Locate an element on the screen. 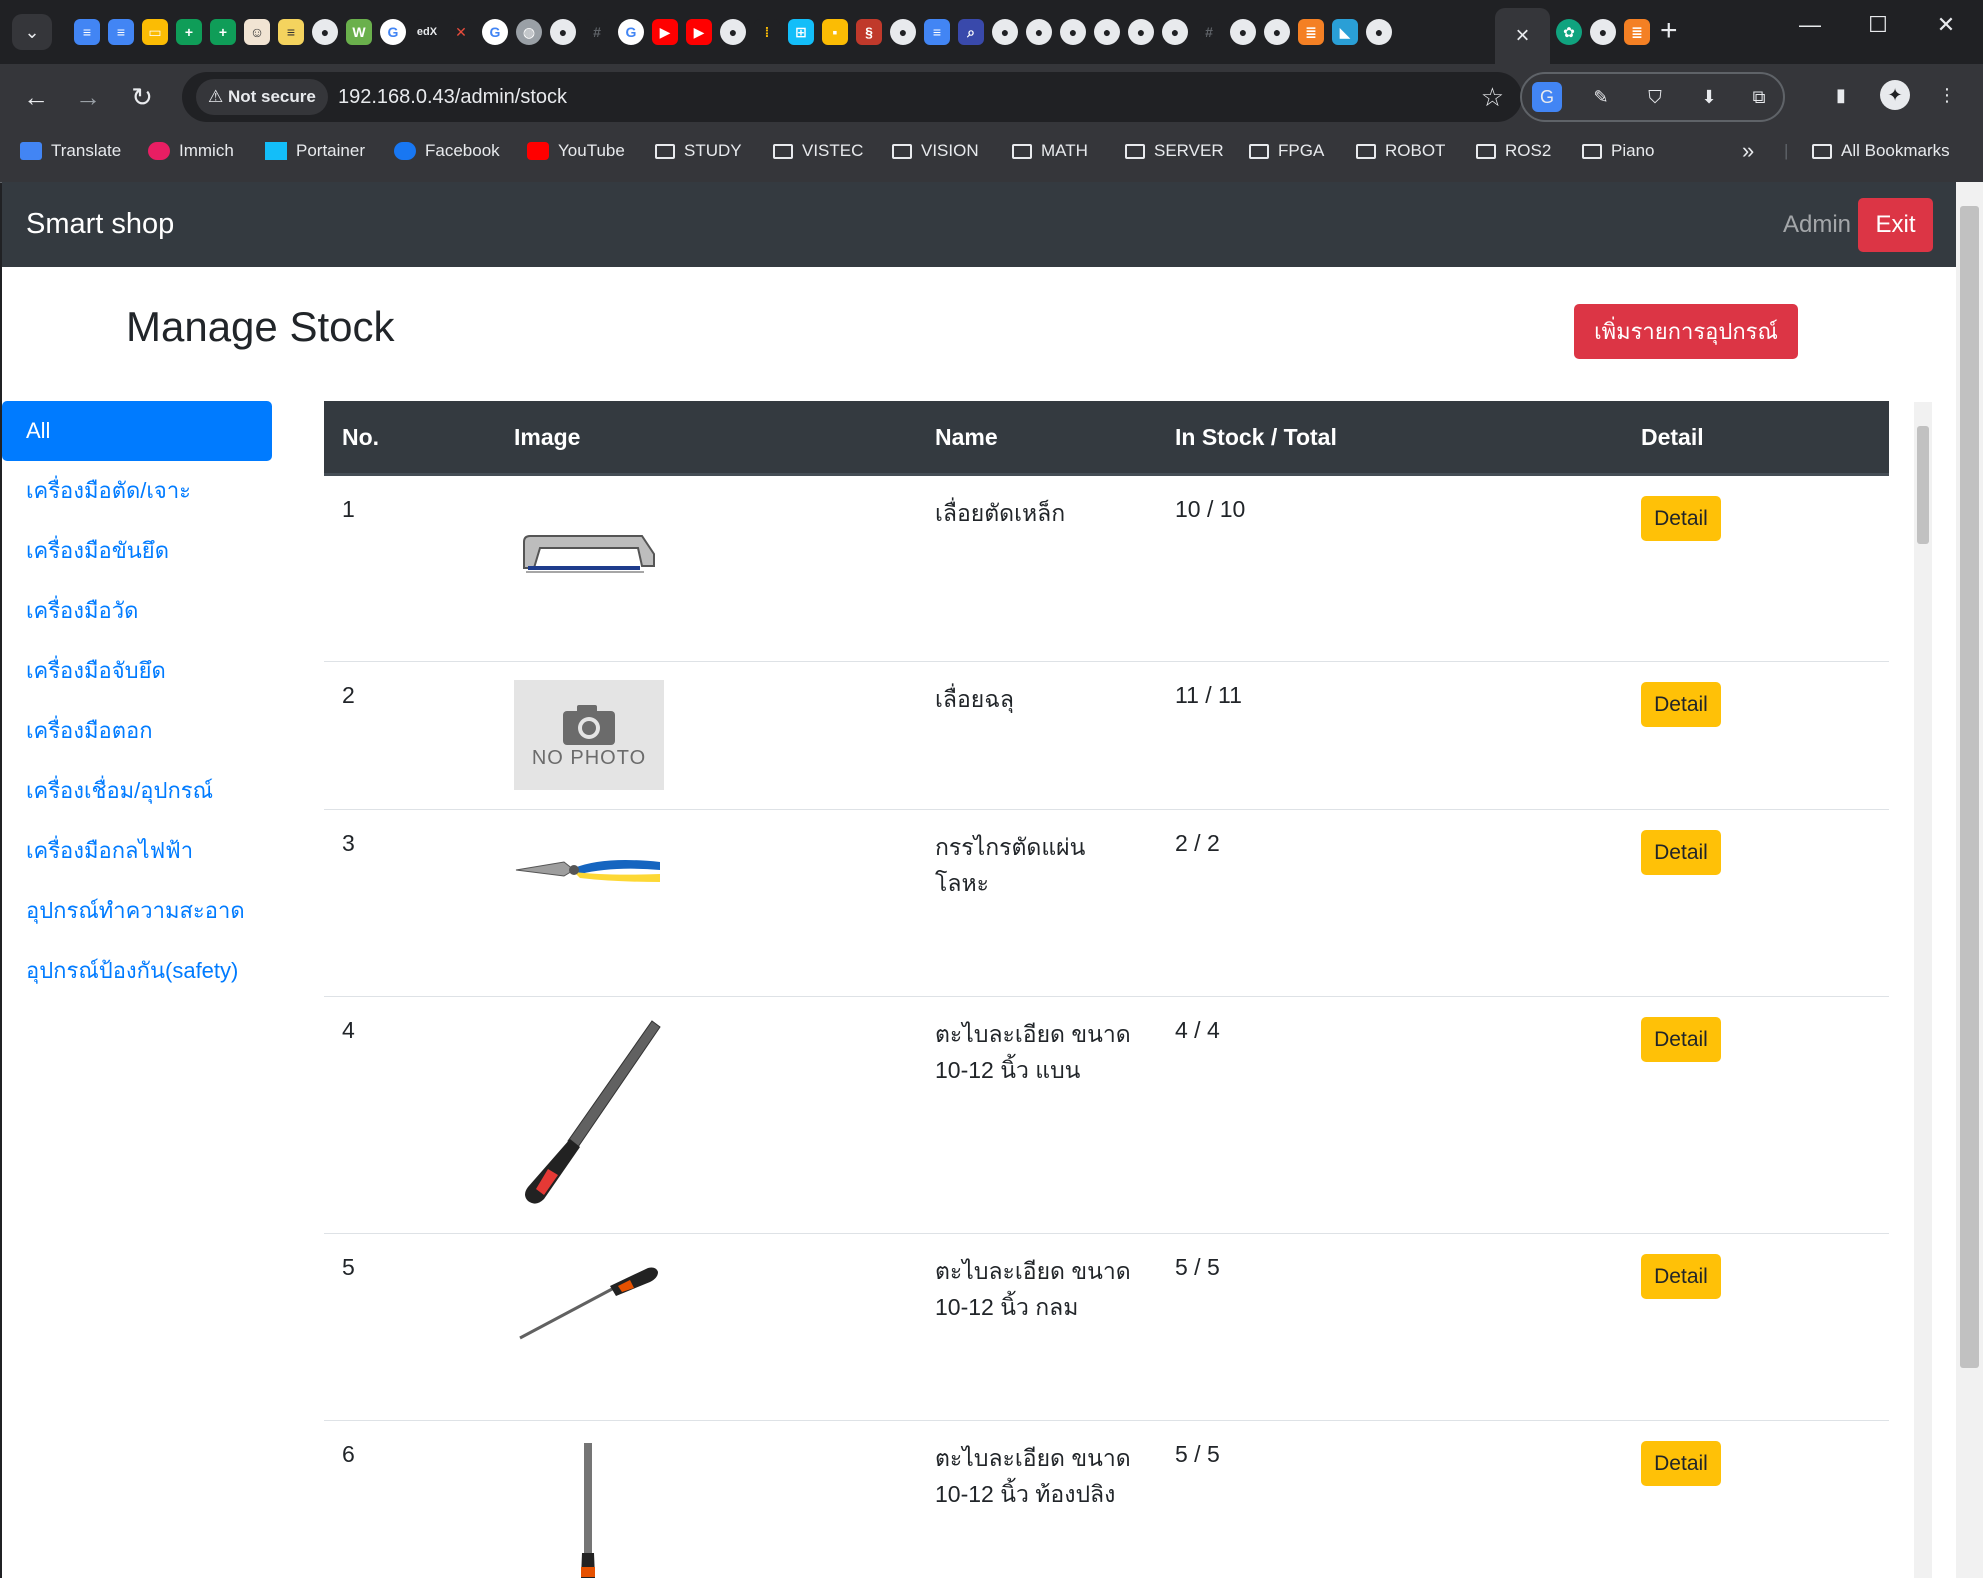  window-close-icon: ✕ is located at coordinates (1946, 25).